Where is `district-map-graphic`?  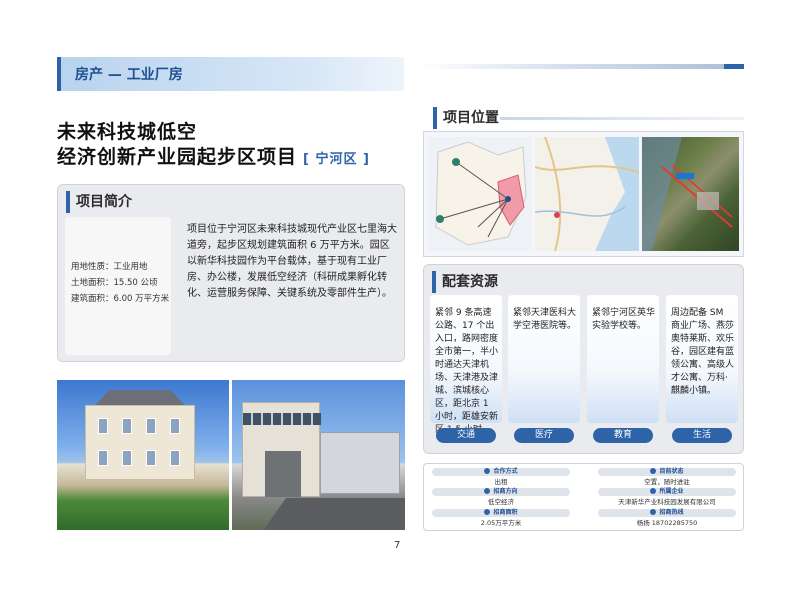
district-map-graphic is located at coordinates (587, 194).